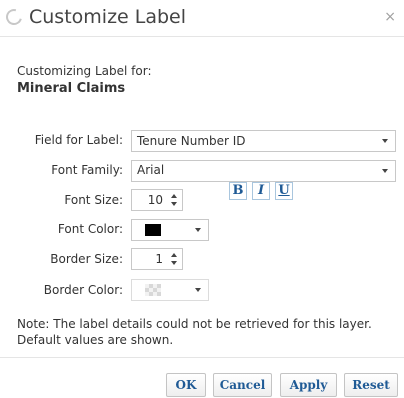 This screenshot has height=398, width=404. Describe the element at coordinates (153, 230) in the screenshot. I see `font-color-swatch` at that location.